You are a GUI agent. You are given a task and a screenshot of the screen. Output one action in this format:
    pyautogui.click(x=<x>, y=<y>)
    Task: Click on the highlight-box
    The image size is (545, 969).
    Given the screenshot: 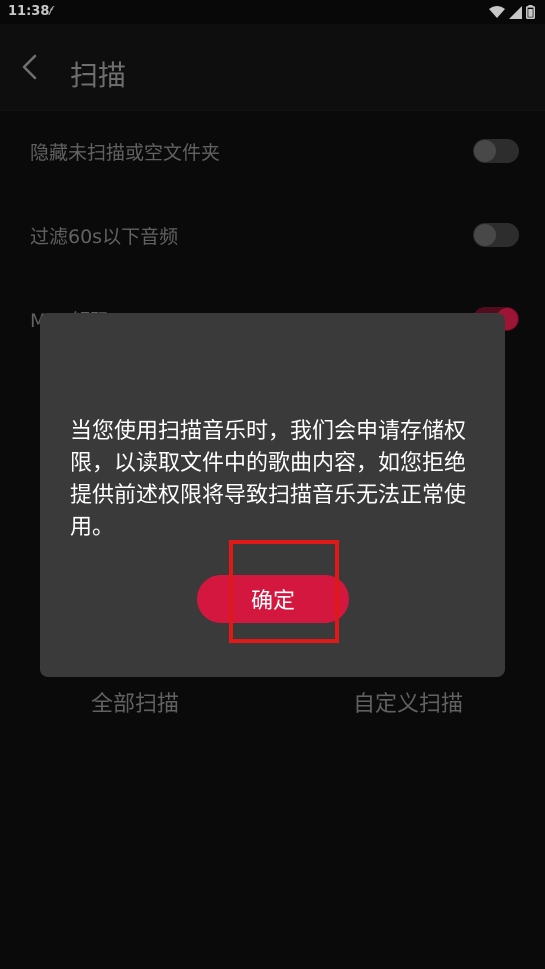 What is the action you would take?
    pyautogui.click(x=284, y=591)
    